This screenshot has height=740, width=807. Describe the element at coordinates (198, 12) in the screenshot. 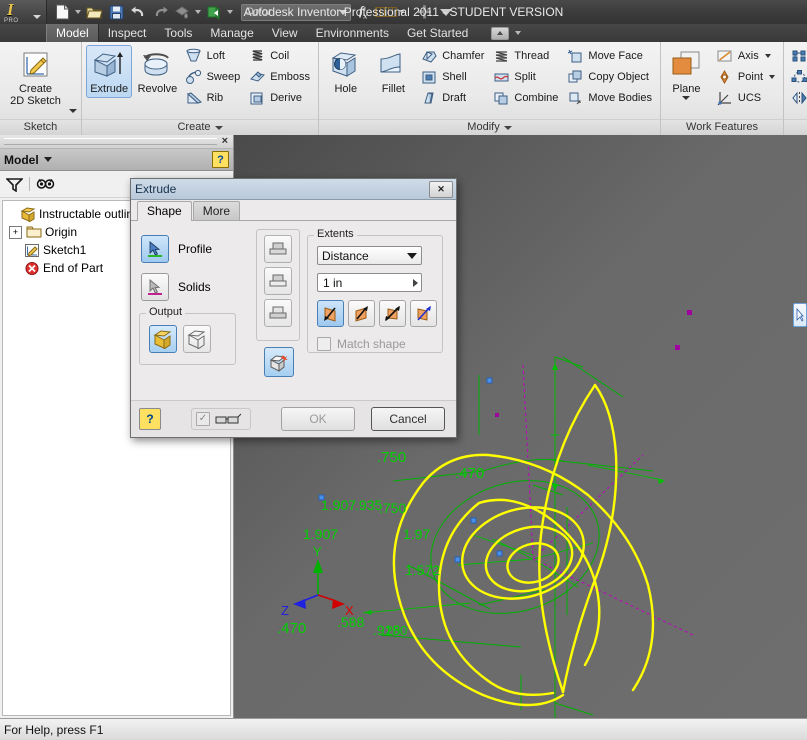

I see `paint-dropdown-icon` at that location.